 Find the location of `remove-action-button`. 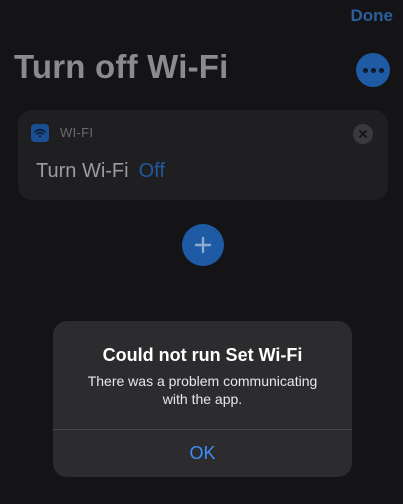

remove-action-button is located at coordinates (363, 134).